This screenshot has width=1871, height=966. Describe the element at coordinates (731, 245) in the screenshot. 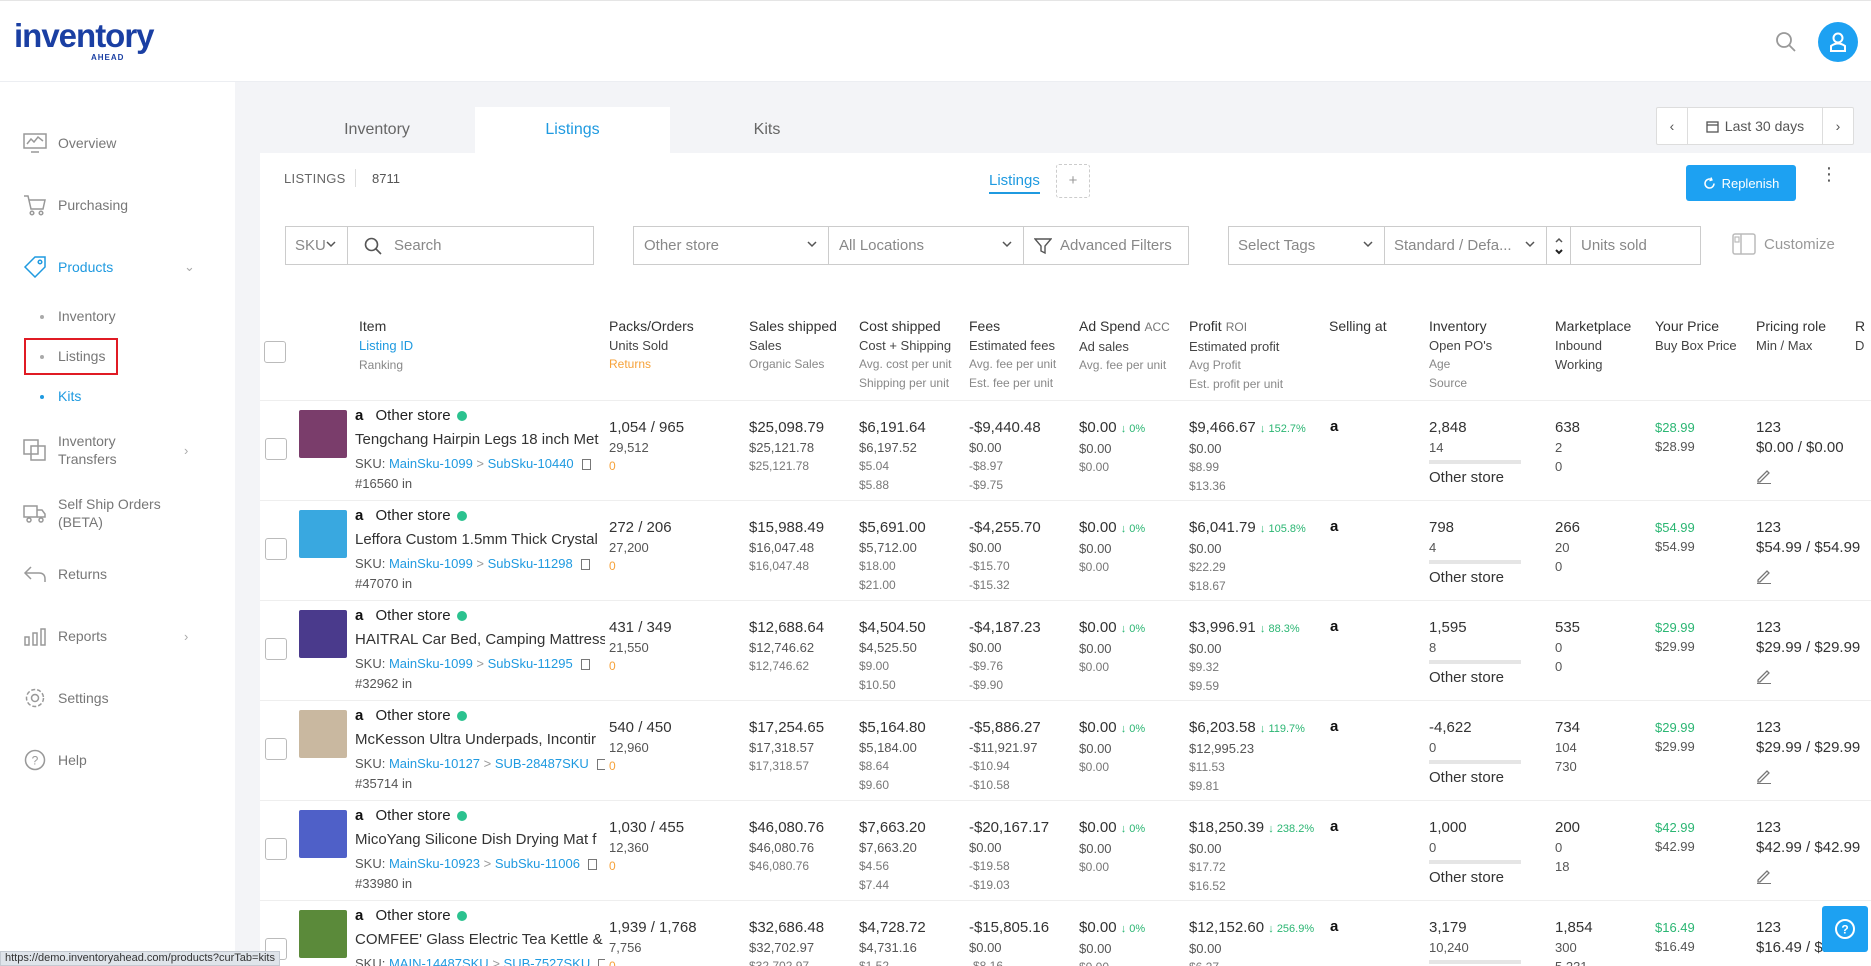

I see `store-select: Other store` at that location.